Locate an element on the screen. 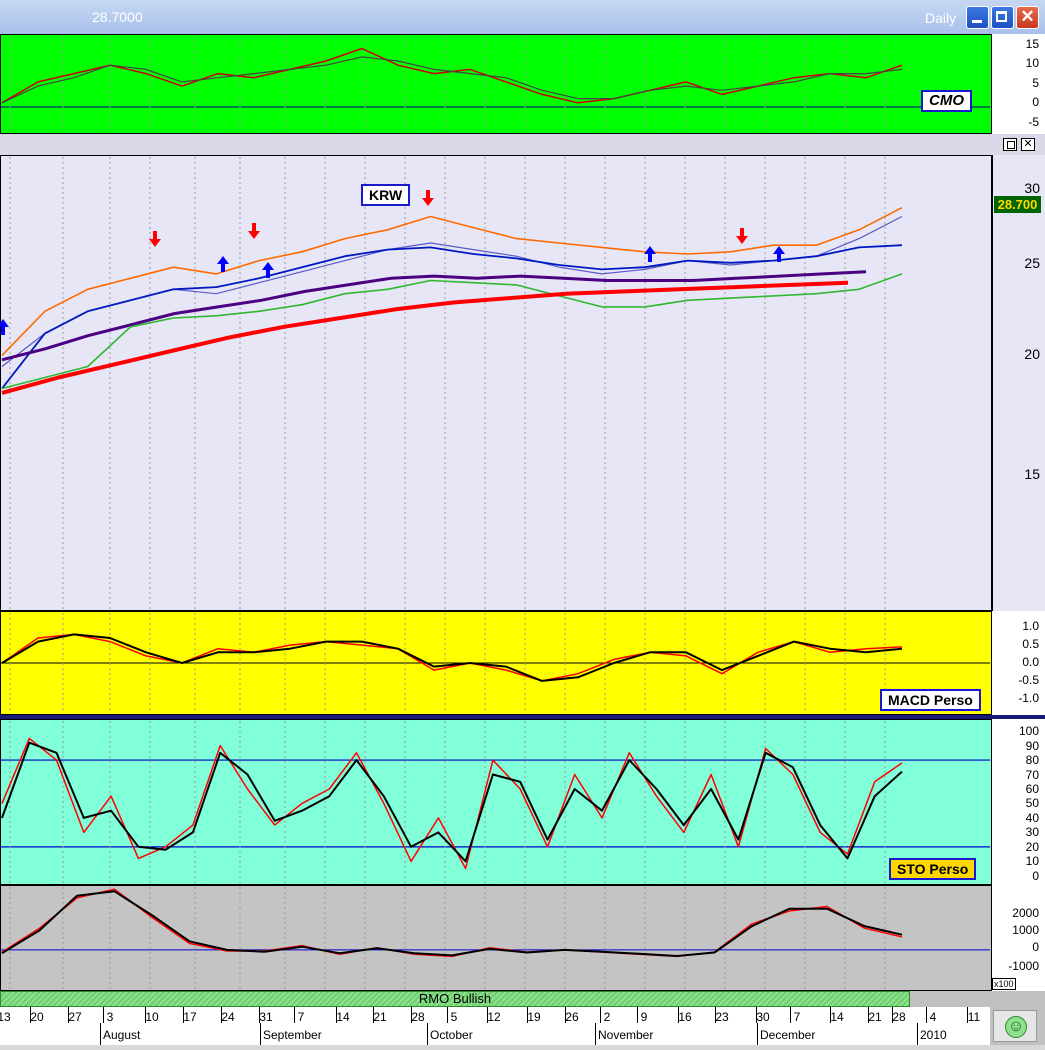 This screenshot has width=1045, height=1050. date-tick-label: 17 is located at coordinates (190, 1017).